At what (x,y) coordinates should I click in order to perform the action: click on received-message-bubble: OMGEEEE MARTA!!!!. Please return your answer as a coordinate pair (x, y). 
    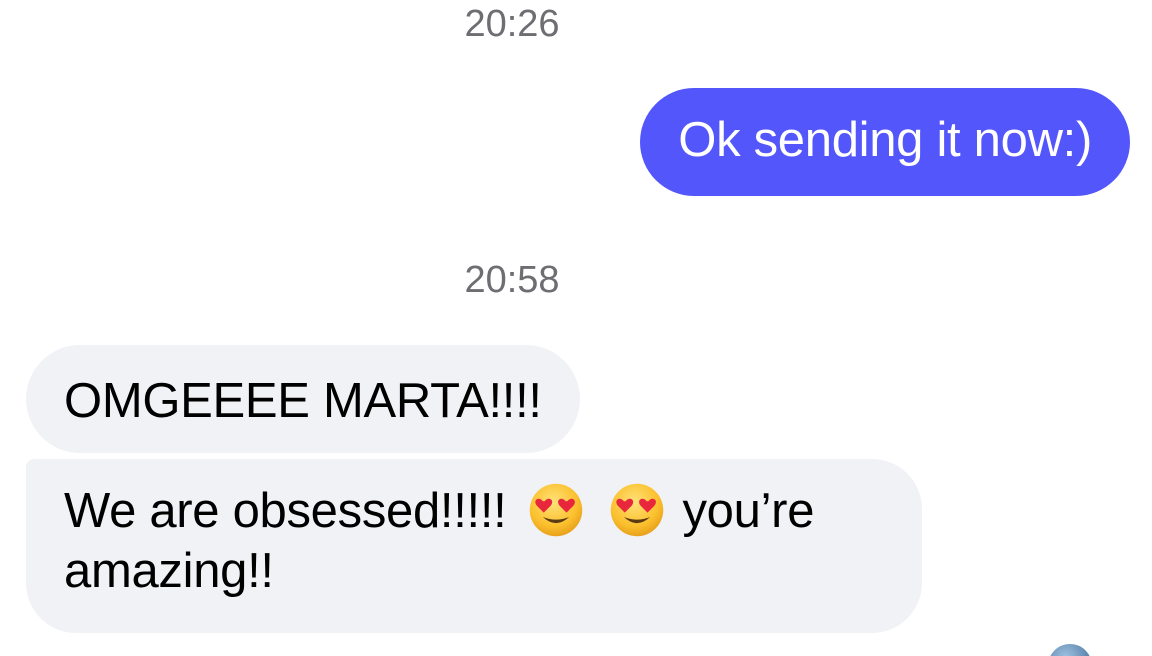
    Looking at the image, I should click on (303, 399).